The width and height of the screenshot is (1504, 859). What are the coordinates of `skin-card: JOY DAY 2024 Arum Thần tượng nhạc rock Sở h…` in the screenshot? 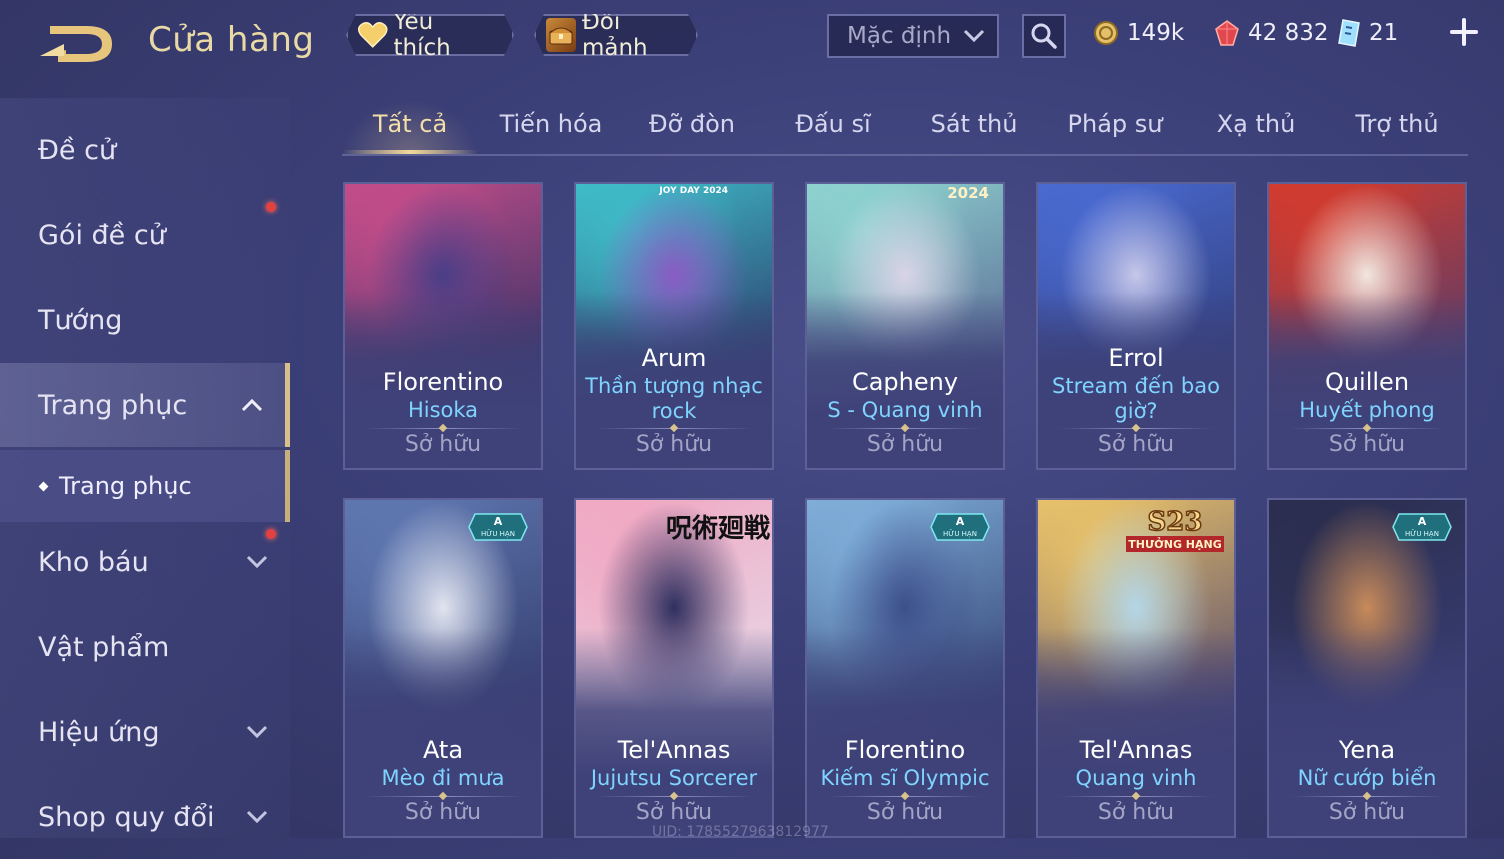 It's located at (674, 326).